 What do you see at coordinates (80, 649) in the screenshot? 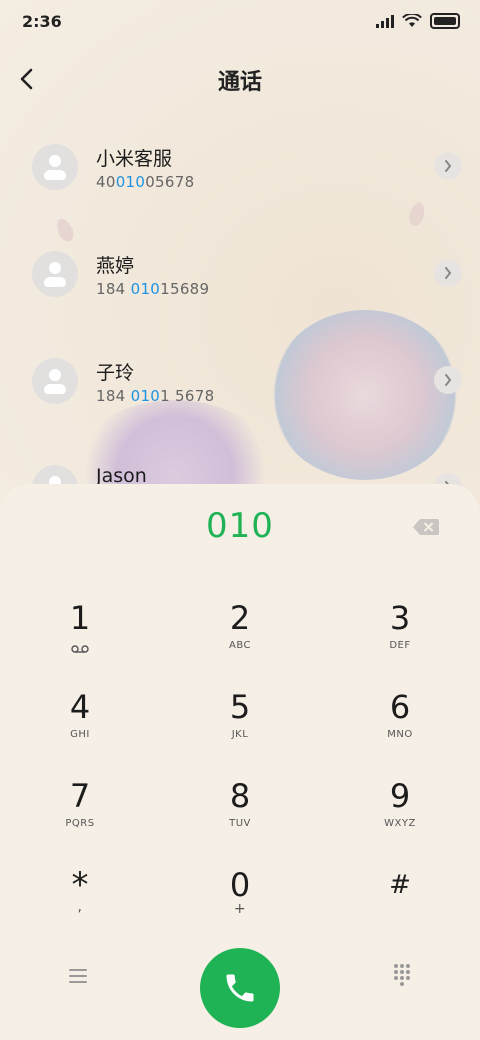
I see `voicemail-icon` at bounding box center [80, 649].